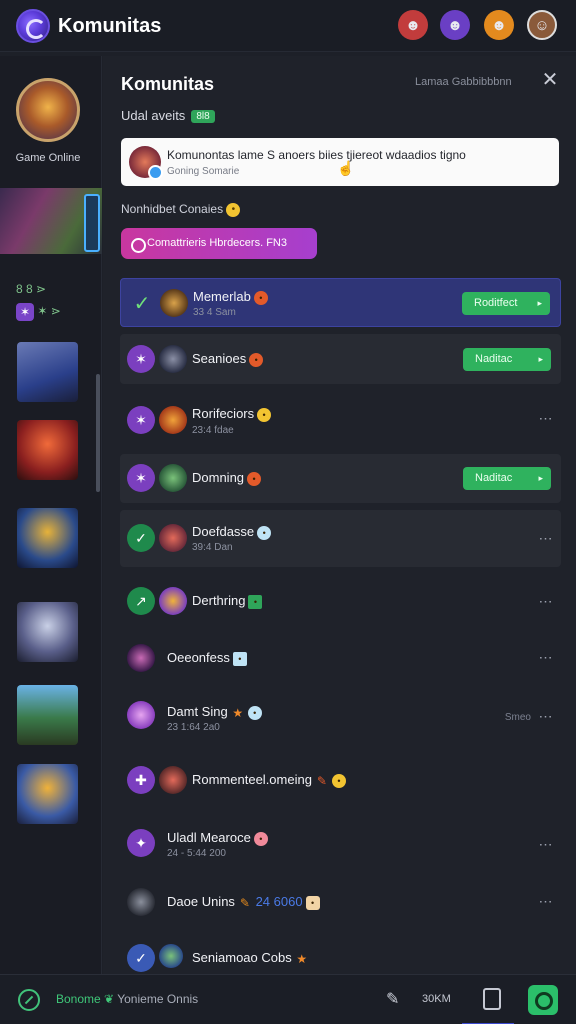 The image size is (576, 1024). Describe the element at coordinates (219, 243) in the screenshot. I see `featured-button: Comattrieris Hbrdecers. FN3` at that location.